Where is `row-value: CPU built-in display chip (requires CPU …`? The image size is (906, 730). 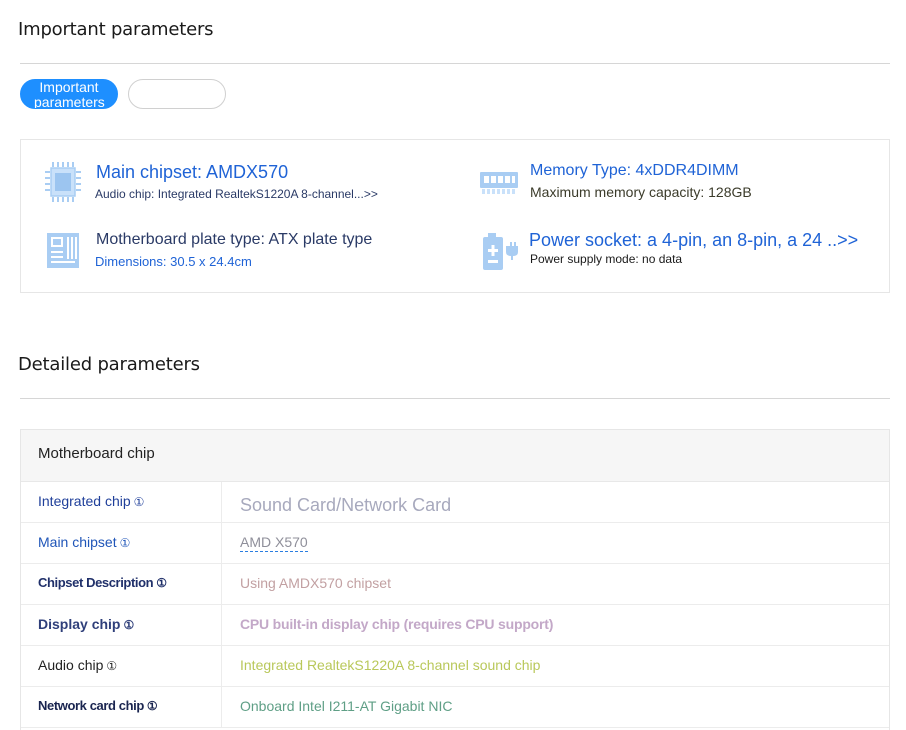
row-value: CPU built-in display chip (requires CPU … is located at coordinates (397, 624).